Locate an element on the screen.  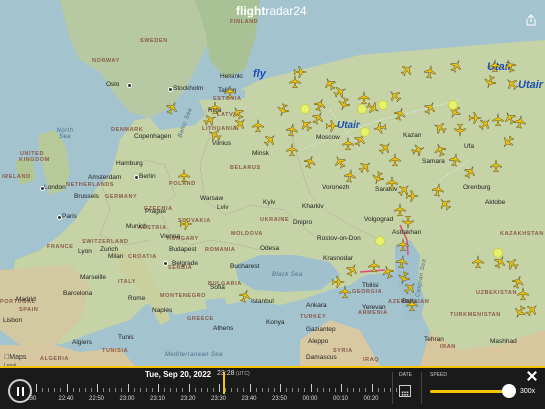
calendar-icon is located at coordinates (405, 391).